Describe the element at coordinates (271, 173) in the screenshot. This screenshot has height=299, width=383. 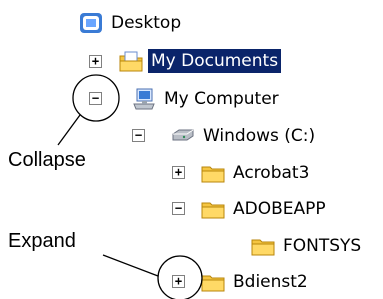
I see `tree-item-label: Acrobat3` at that location.